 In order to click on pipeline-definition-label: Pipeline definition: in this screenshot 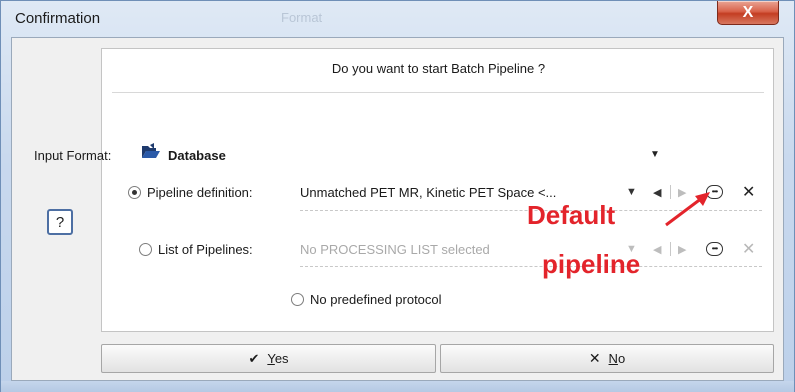, I will do `click(200, 192)`.